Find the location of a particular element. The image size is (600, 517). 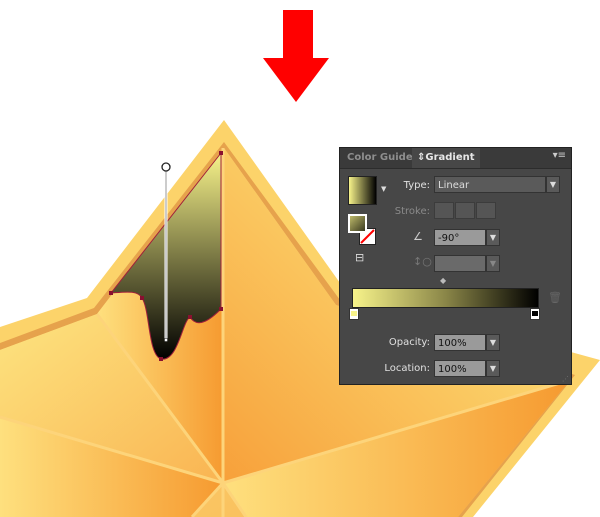

gradient-stop-start is located at coordinates (354, 314).